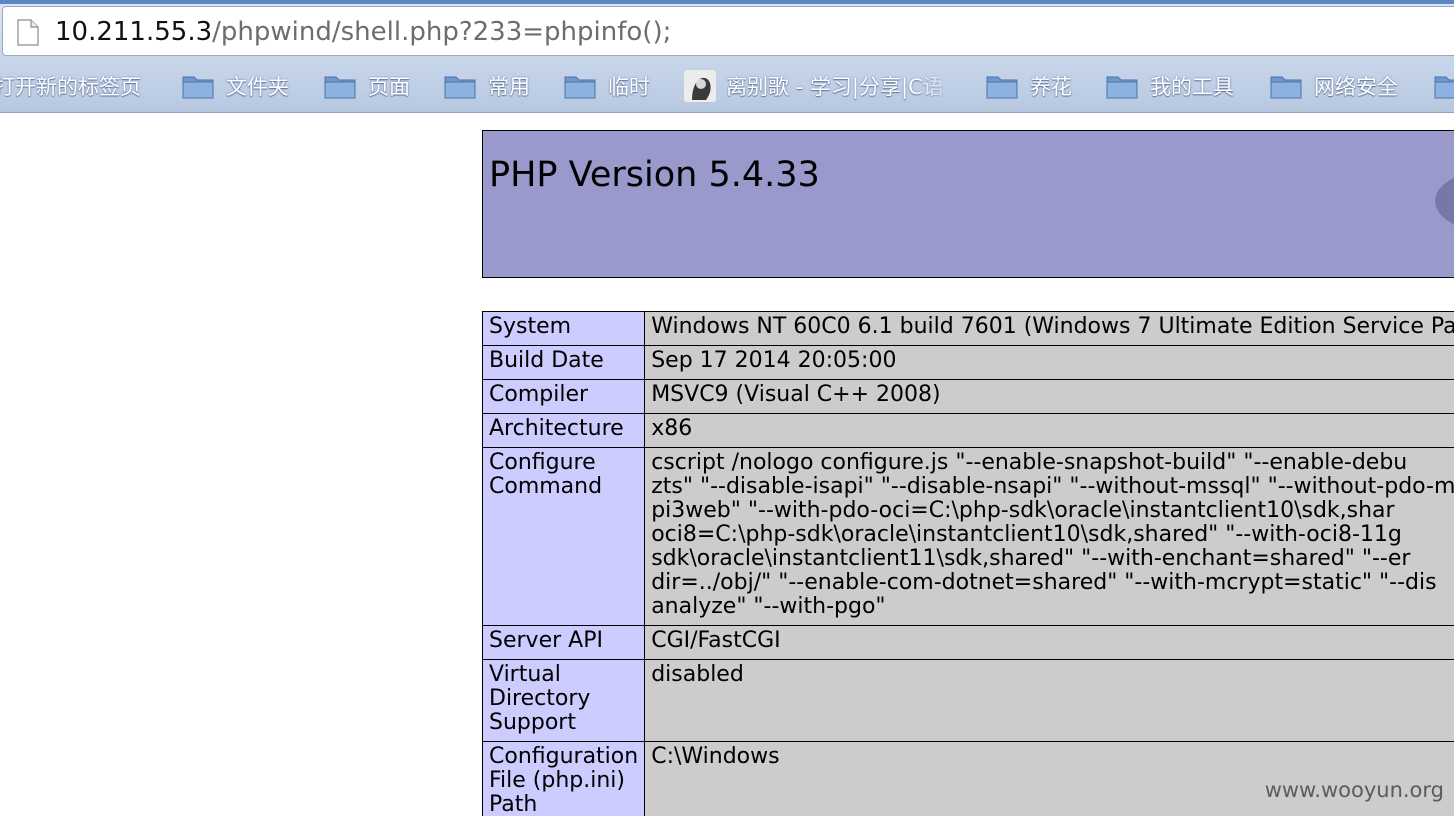 The image size is (1454, 816). What do you see at coordinates (563, 430) in the screenshot?
I see `row-key: Architecture` at bounding box center [563, 430].